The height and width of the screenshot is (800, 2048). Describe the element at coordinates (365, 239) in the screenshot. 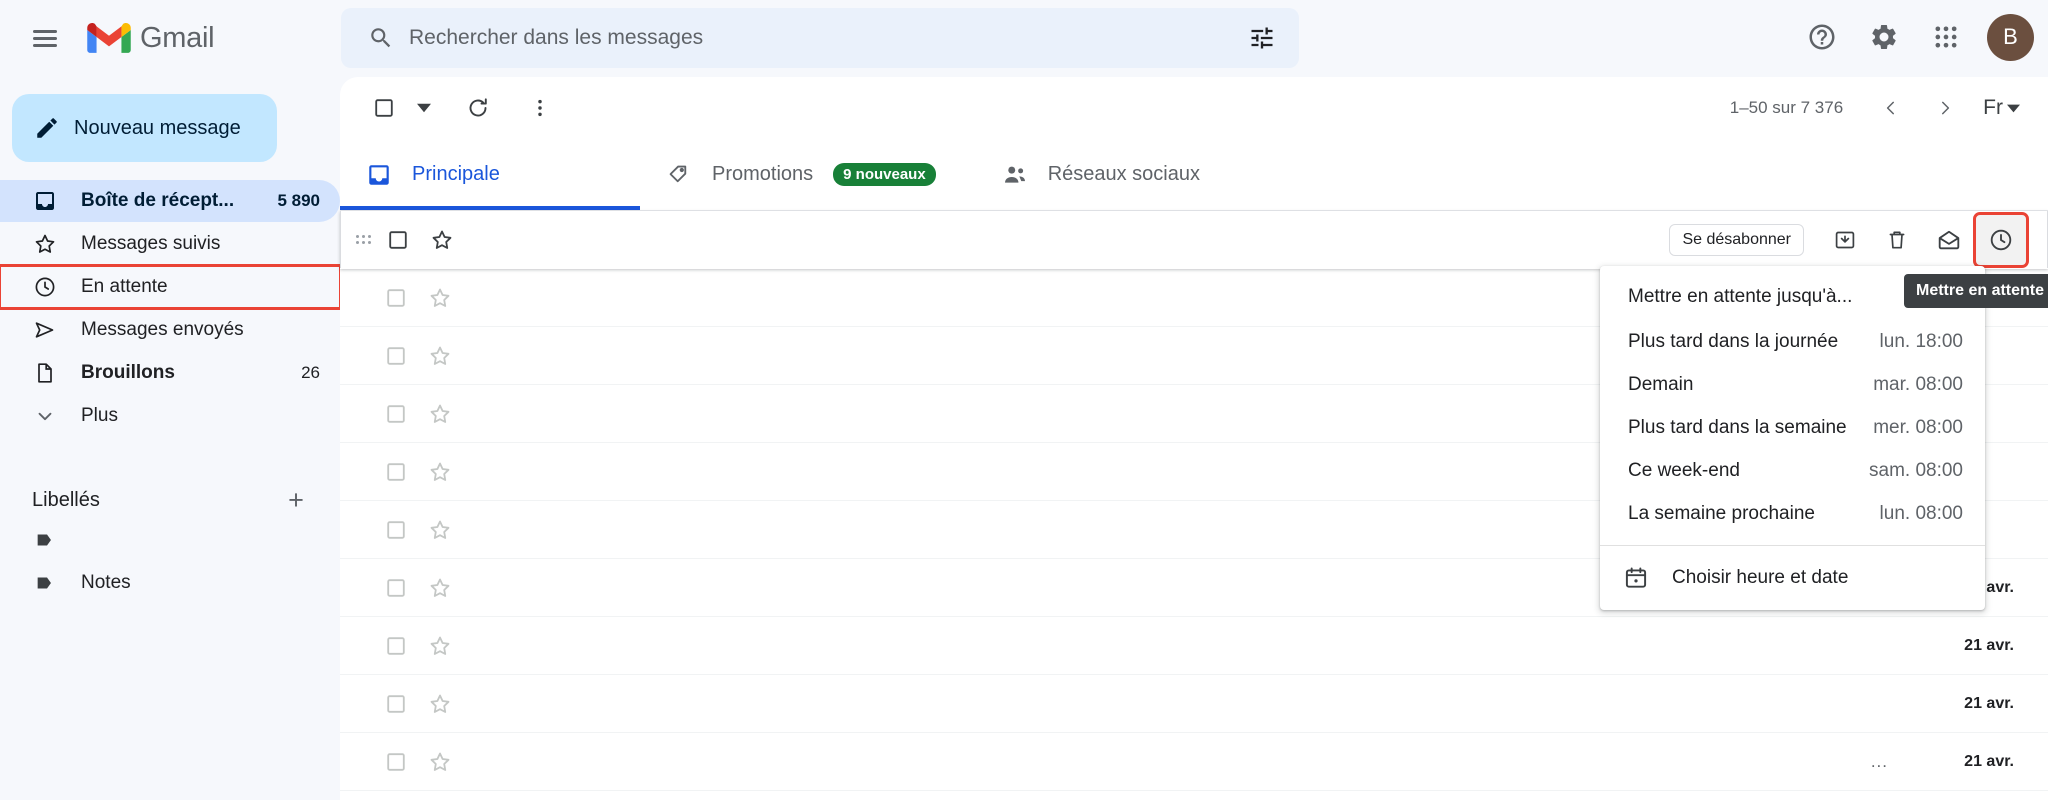

I see `drag-handle-icon` at that location.